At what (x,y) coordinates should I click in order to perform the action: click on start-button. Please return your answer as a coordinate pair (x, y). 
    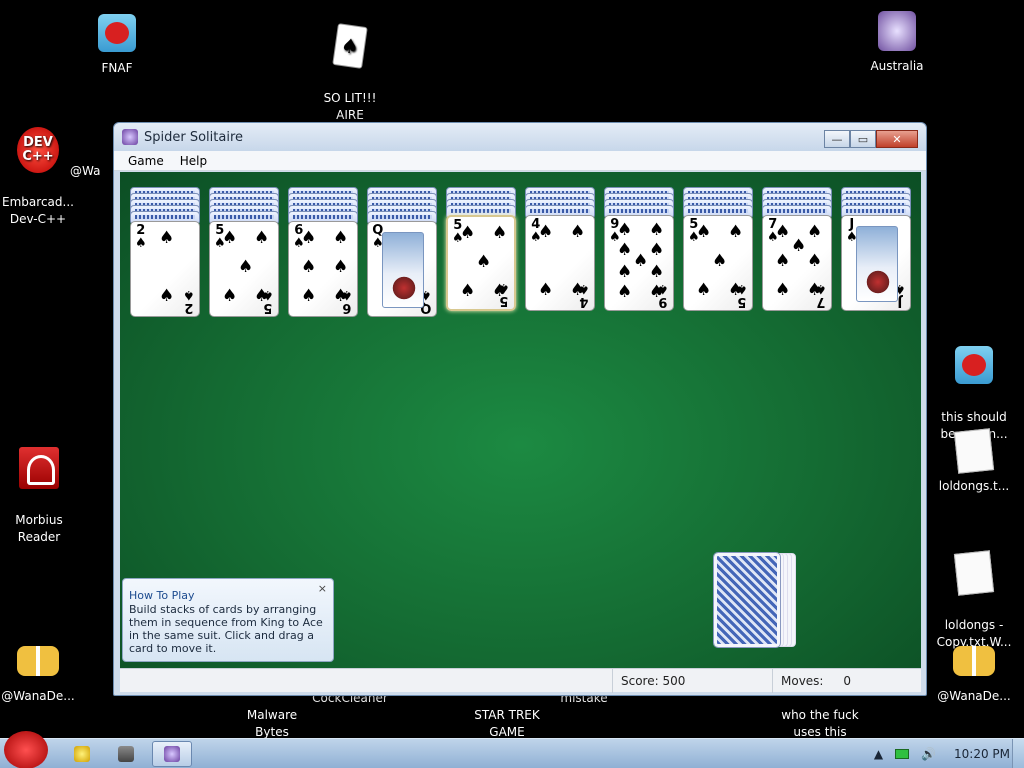
    Looking at the image, I should click on (26, 749).